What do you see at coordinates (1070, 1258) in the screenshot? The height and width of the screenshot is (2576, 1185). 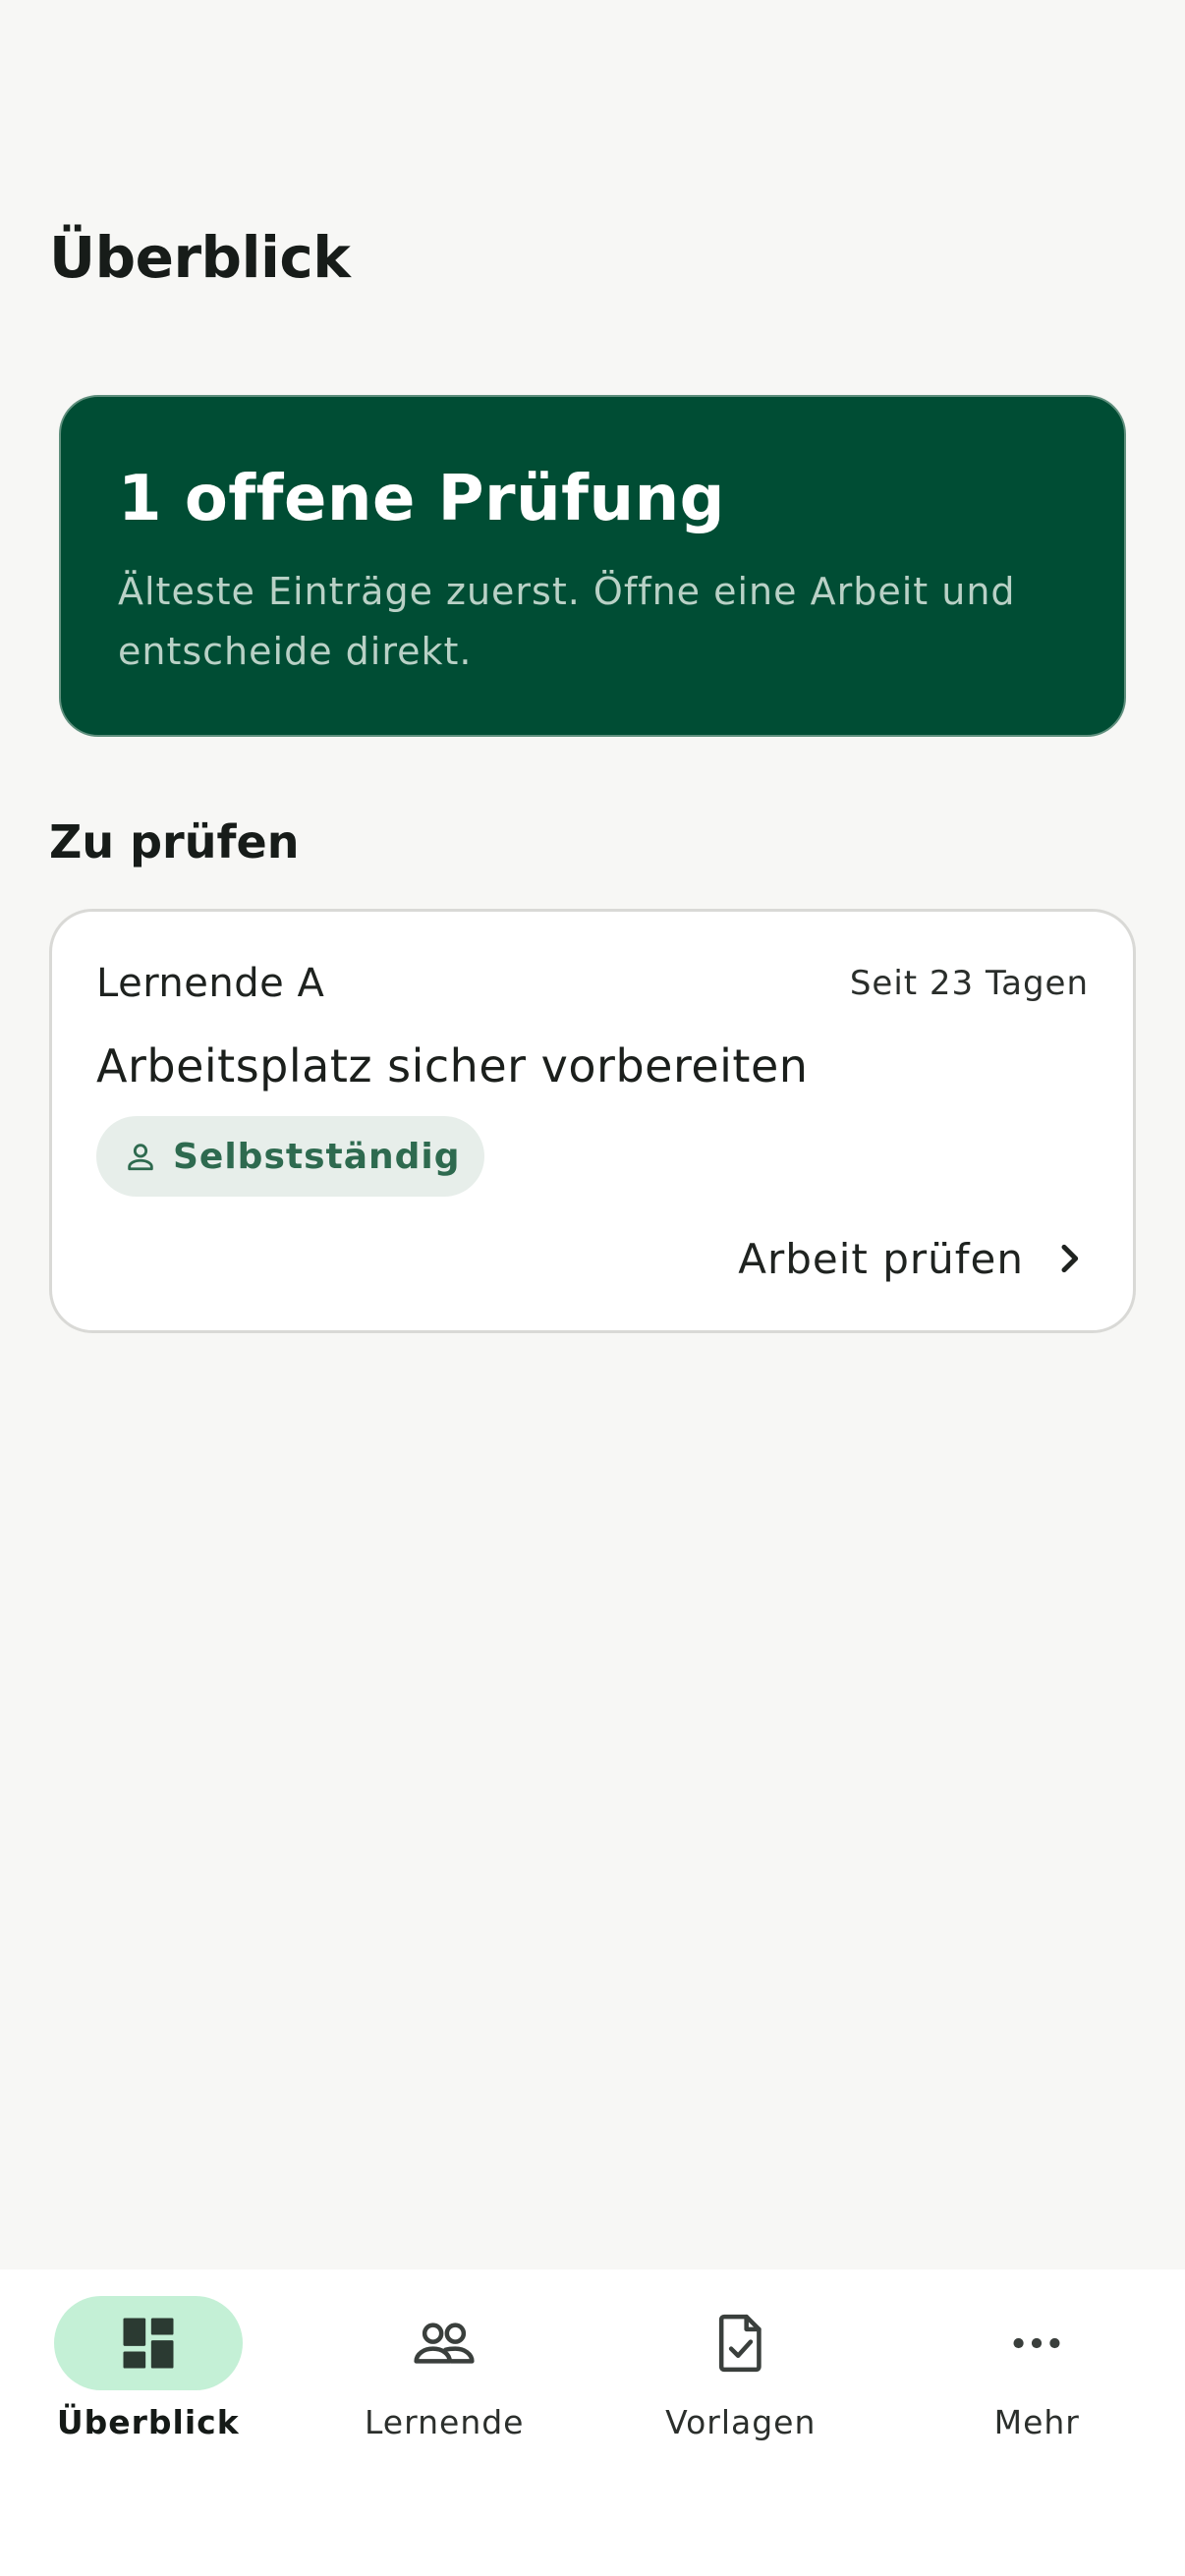 I see `chevron-right-icon` at bounding box center [1070, 1258].